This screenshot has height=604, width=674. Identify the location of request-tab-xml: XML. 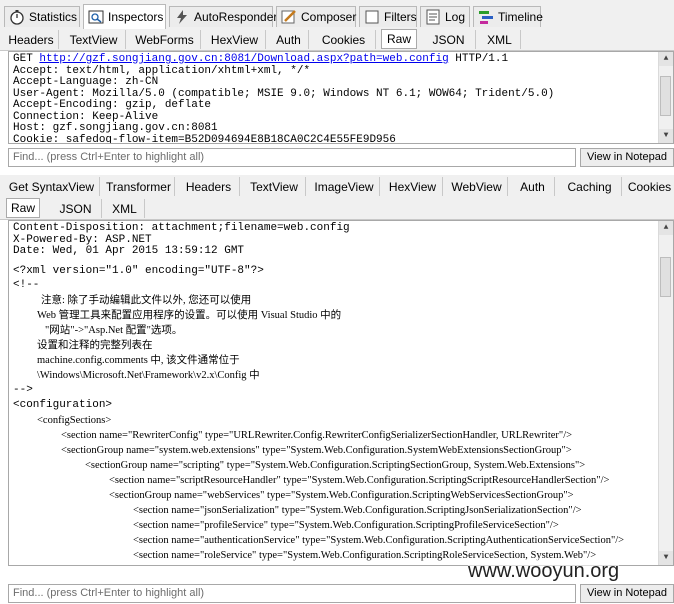
(500, 39).